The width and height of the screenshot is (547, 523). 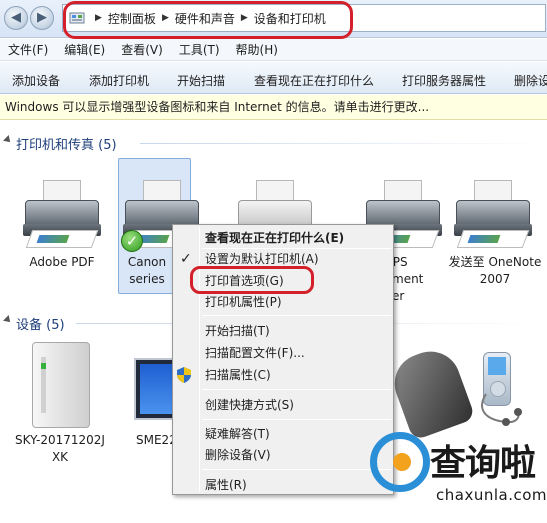 I want to click on earphones-icon, so click(x=501, y=409).